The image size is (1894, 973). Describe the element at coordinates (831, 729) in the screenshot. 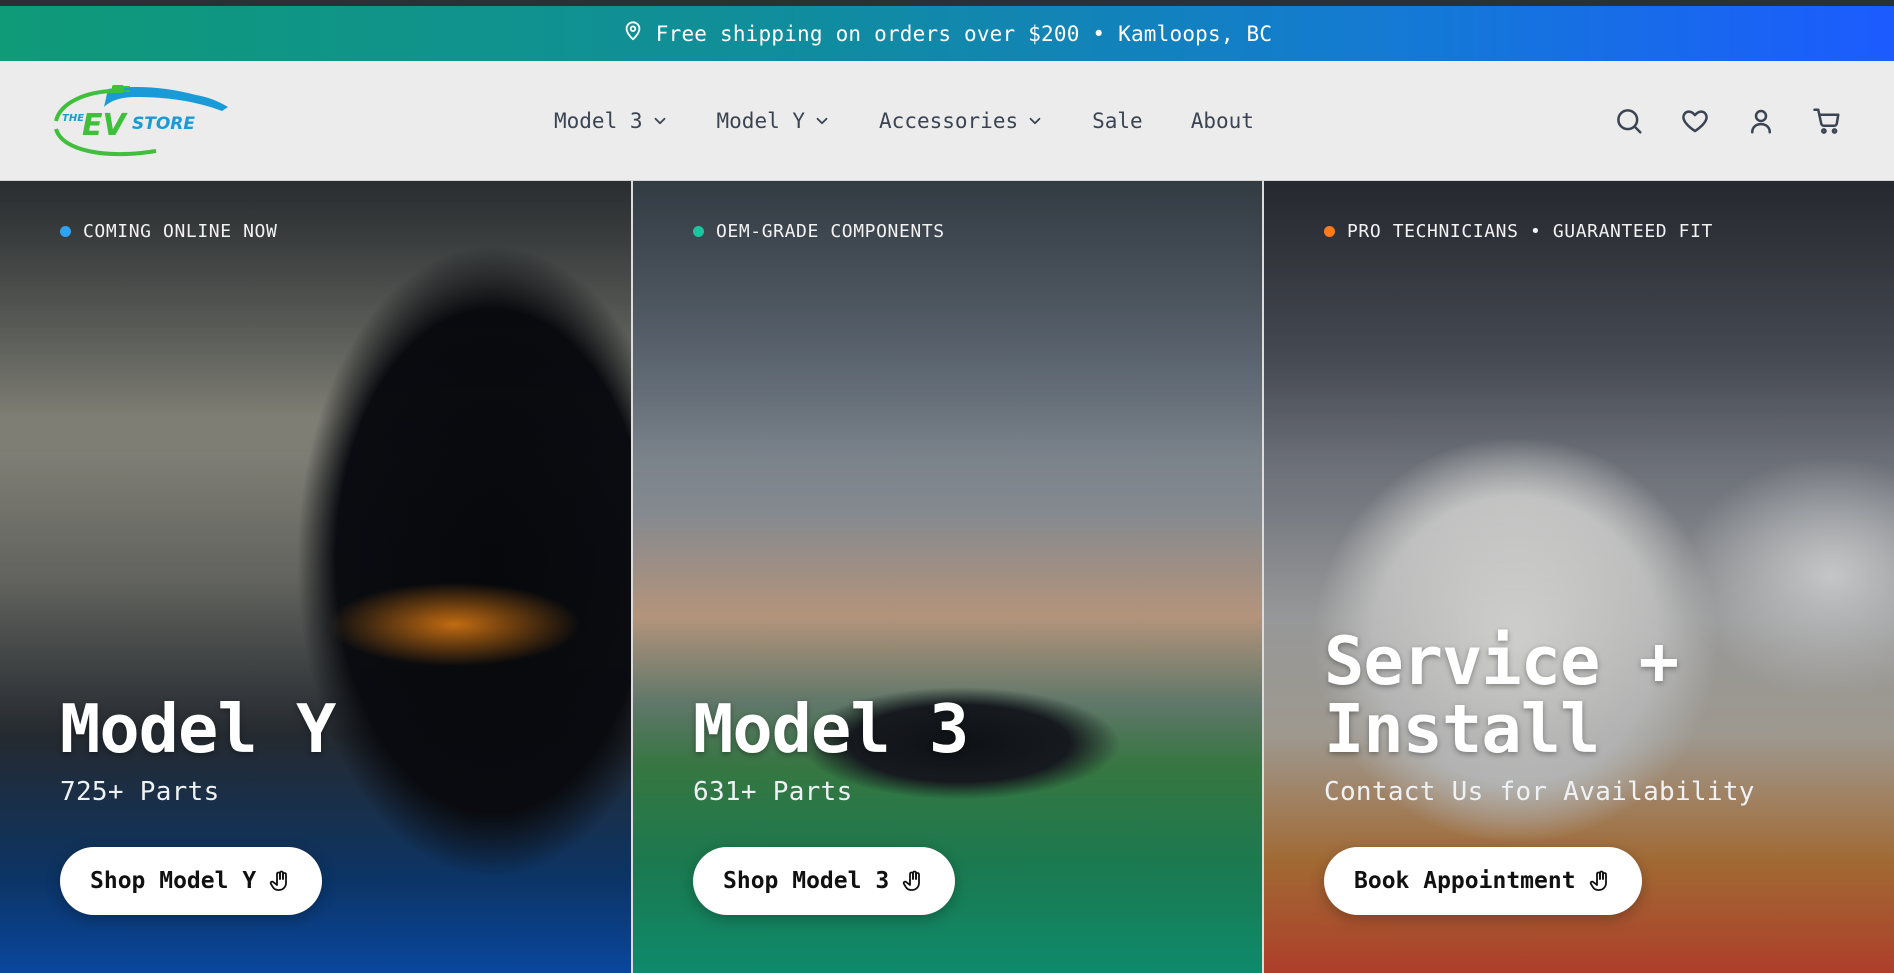

I see `panel-title: Model 3` at that location.